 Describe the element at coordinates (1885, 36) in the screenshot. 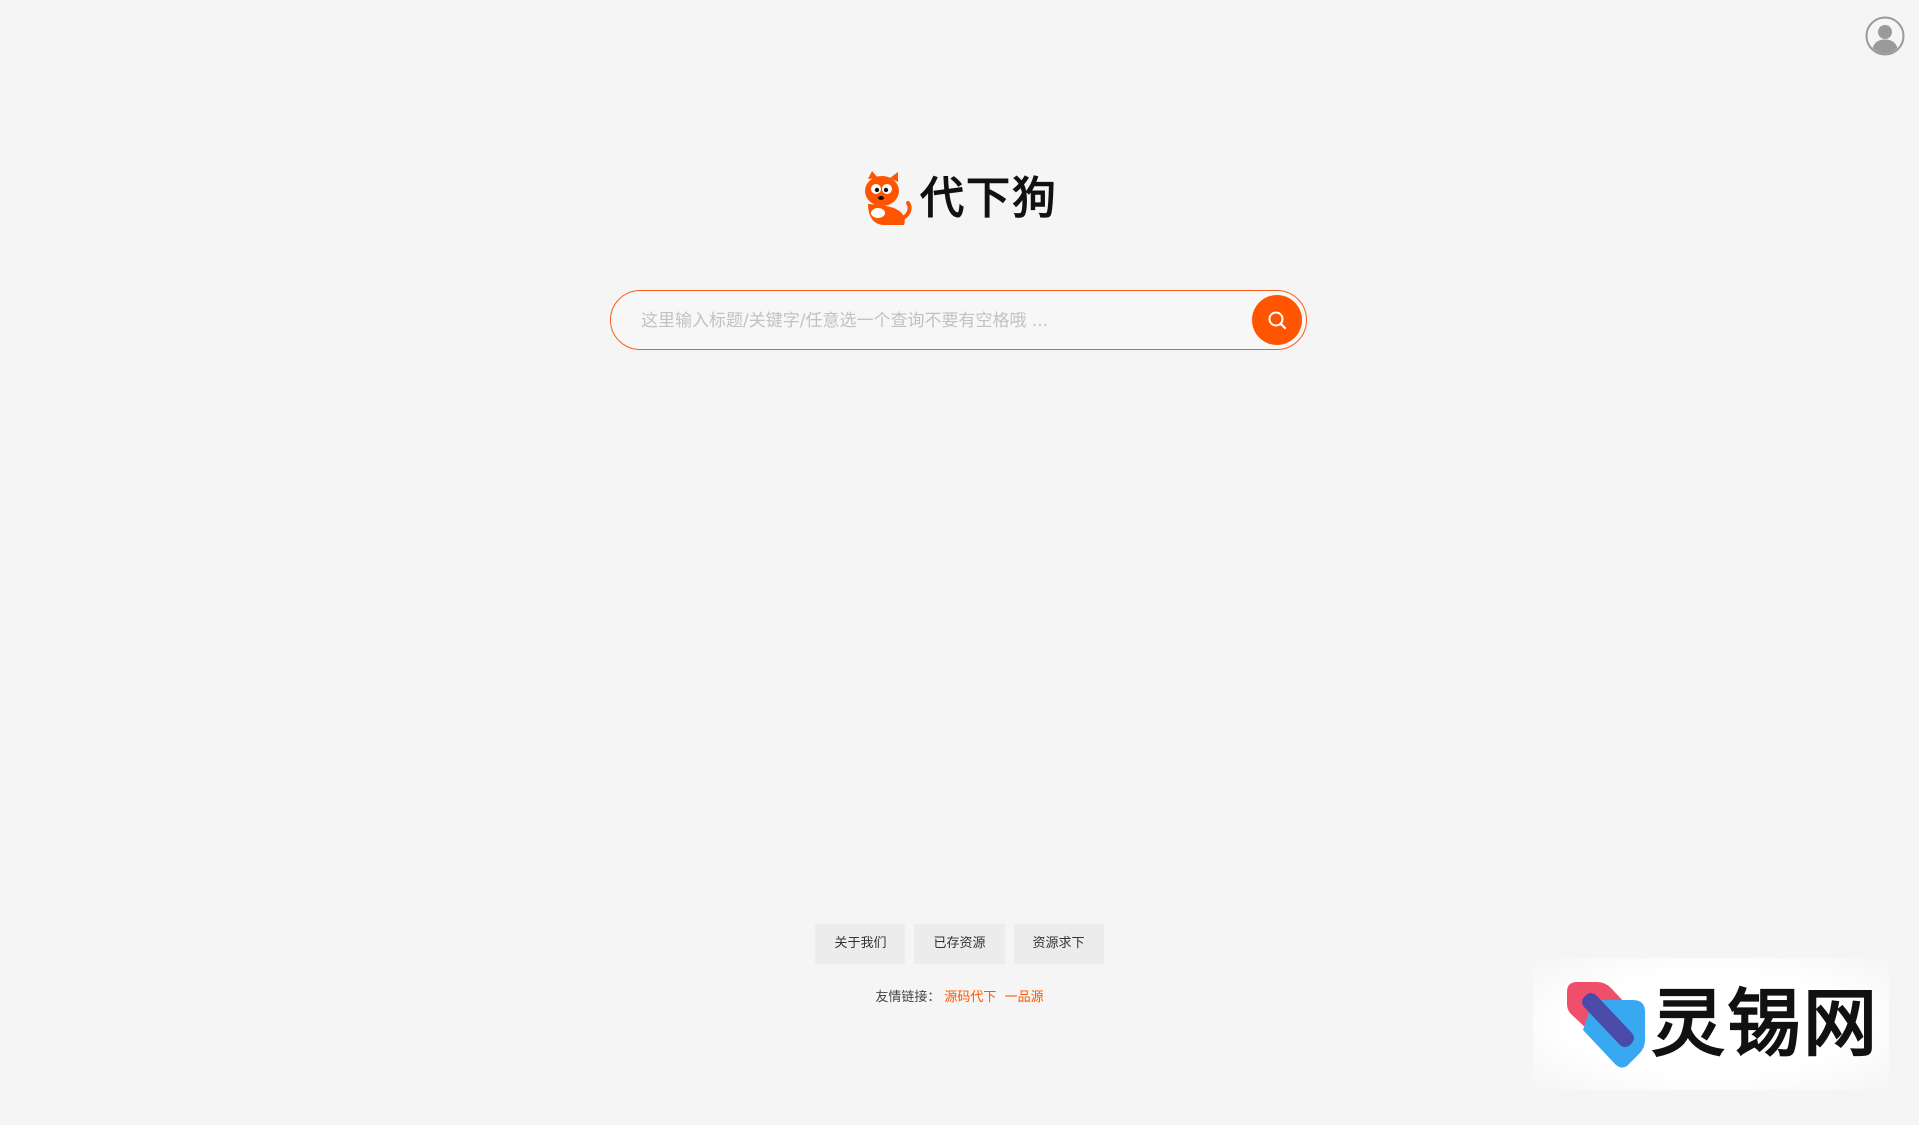

I see `user-avatar-icon` at that location.